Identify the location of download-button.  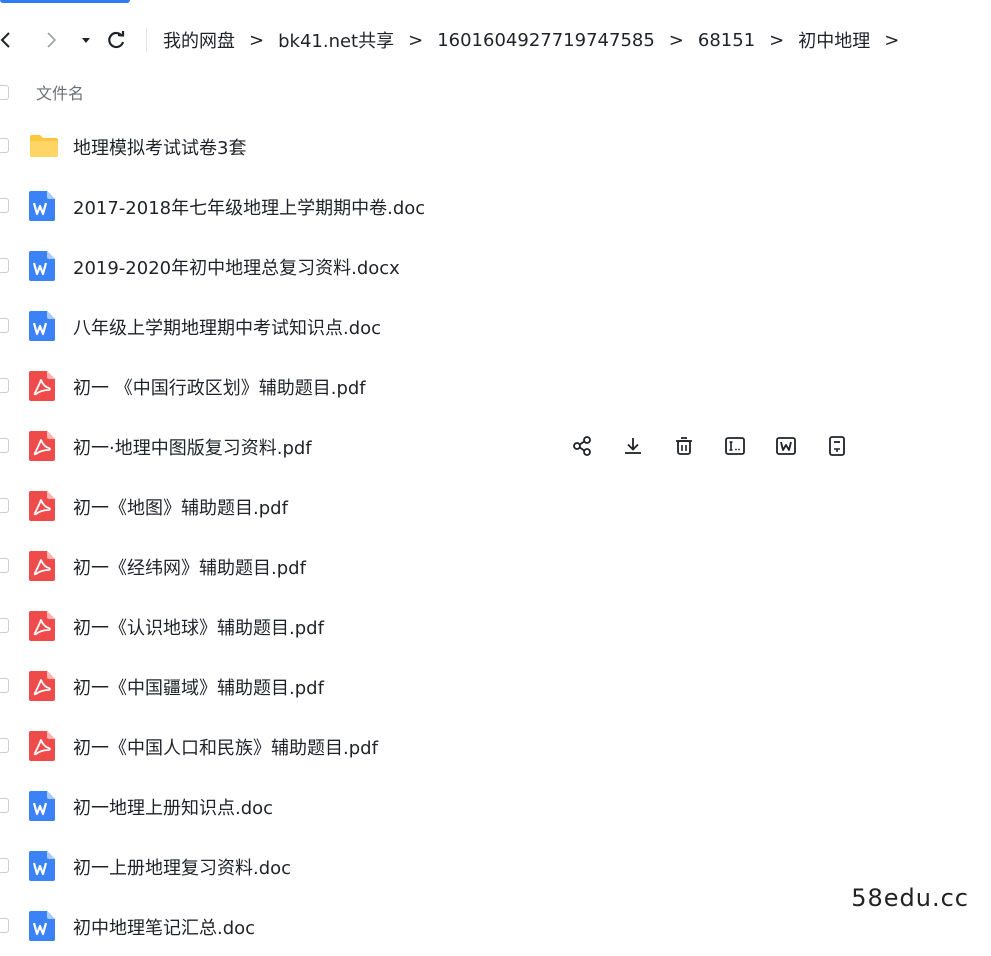
(633, 446).